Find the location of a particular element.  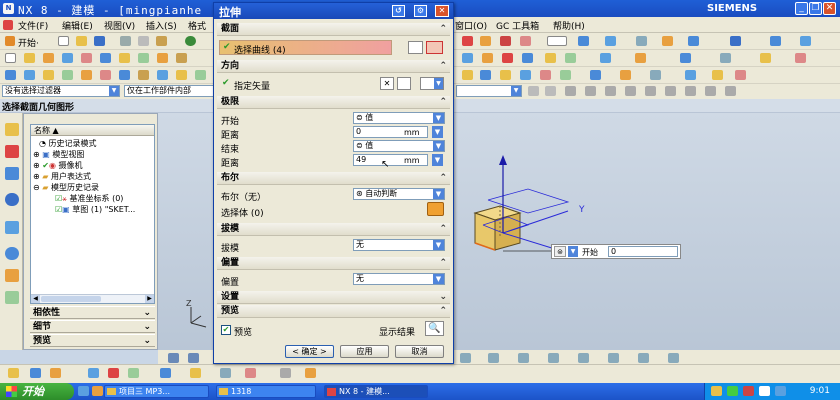

menu-insert: 插入(S) is located at coordinates (161, 25).